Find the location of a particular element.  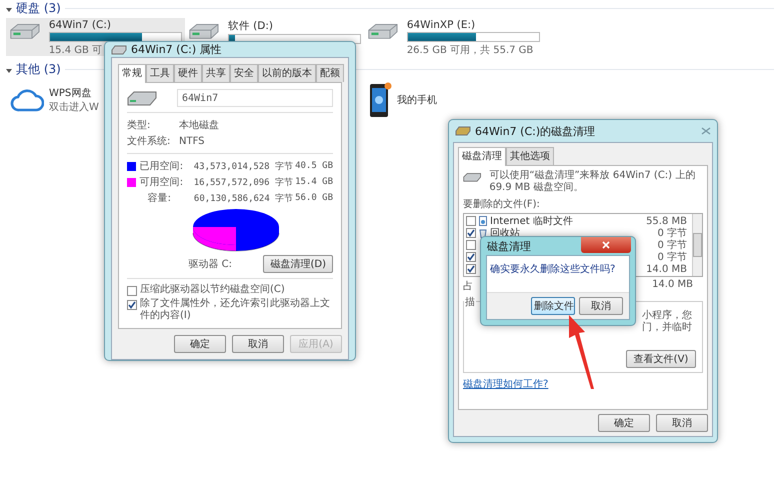

tab: 配额 is located at coordinates (330, 73).